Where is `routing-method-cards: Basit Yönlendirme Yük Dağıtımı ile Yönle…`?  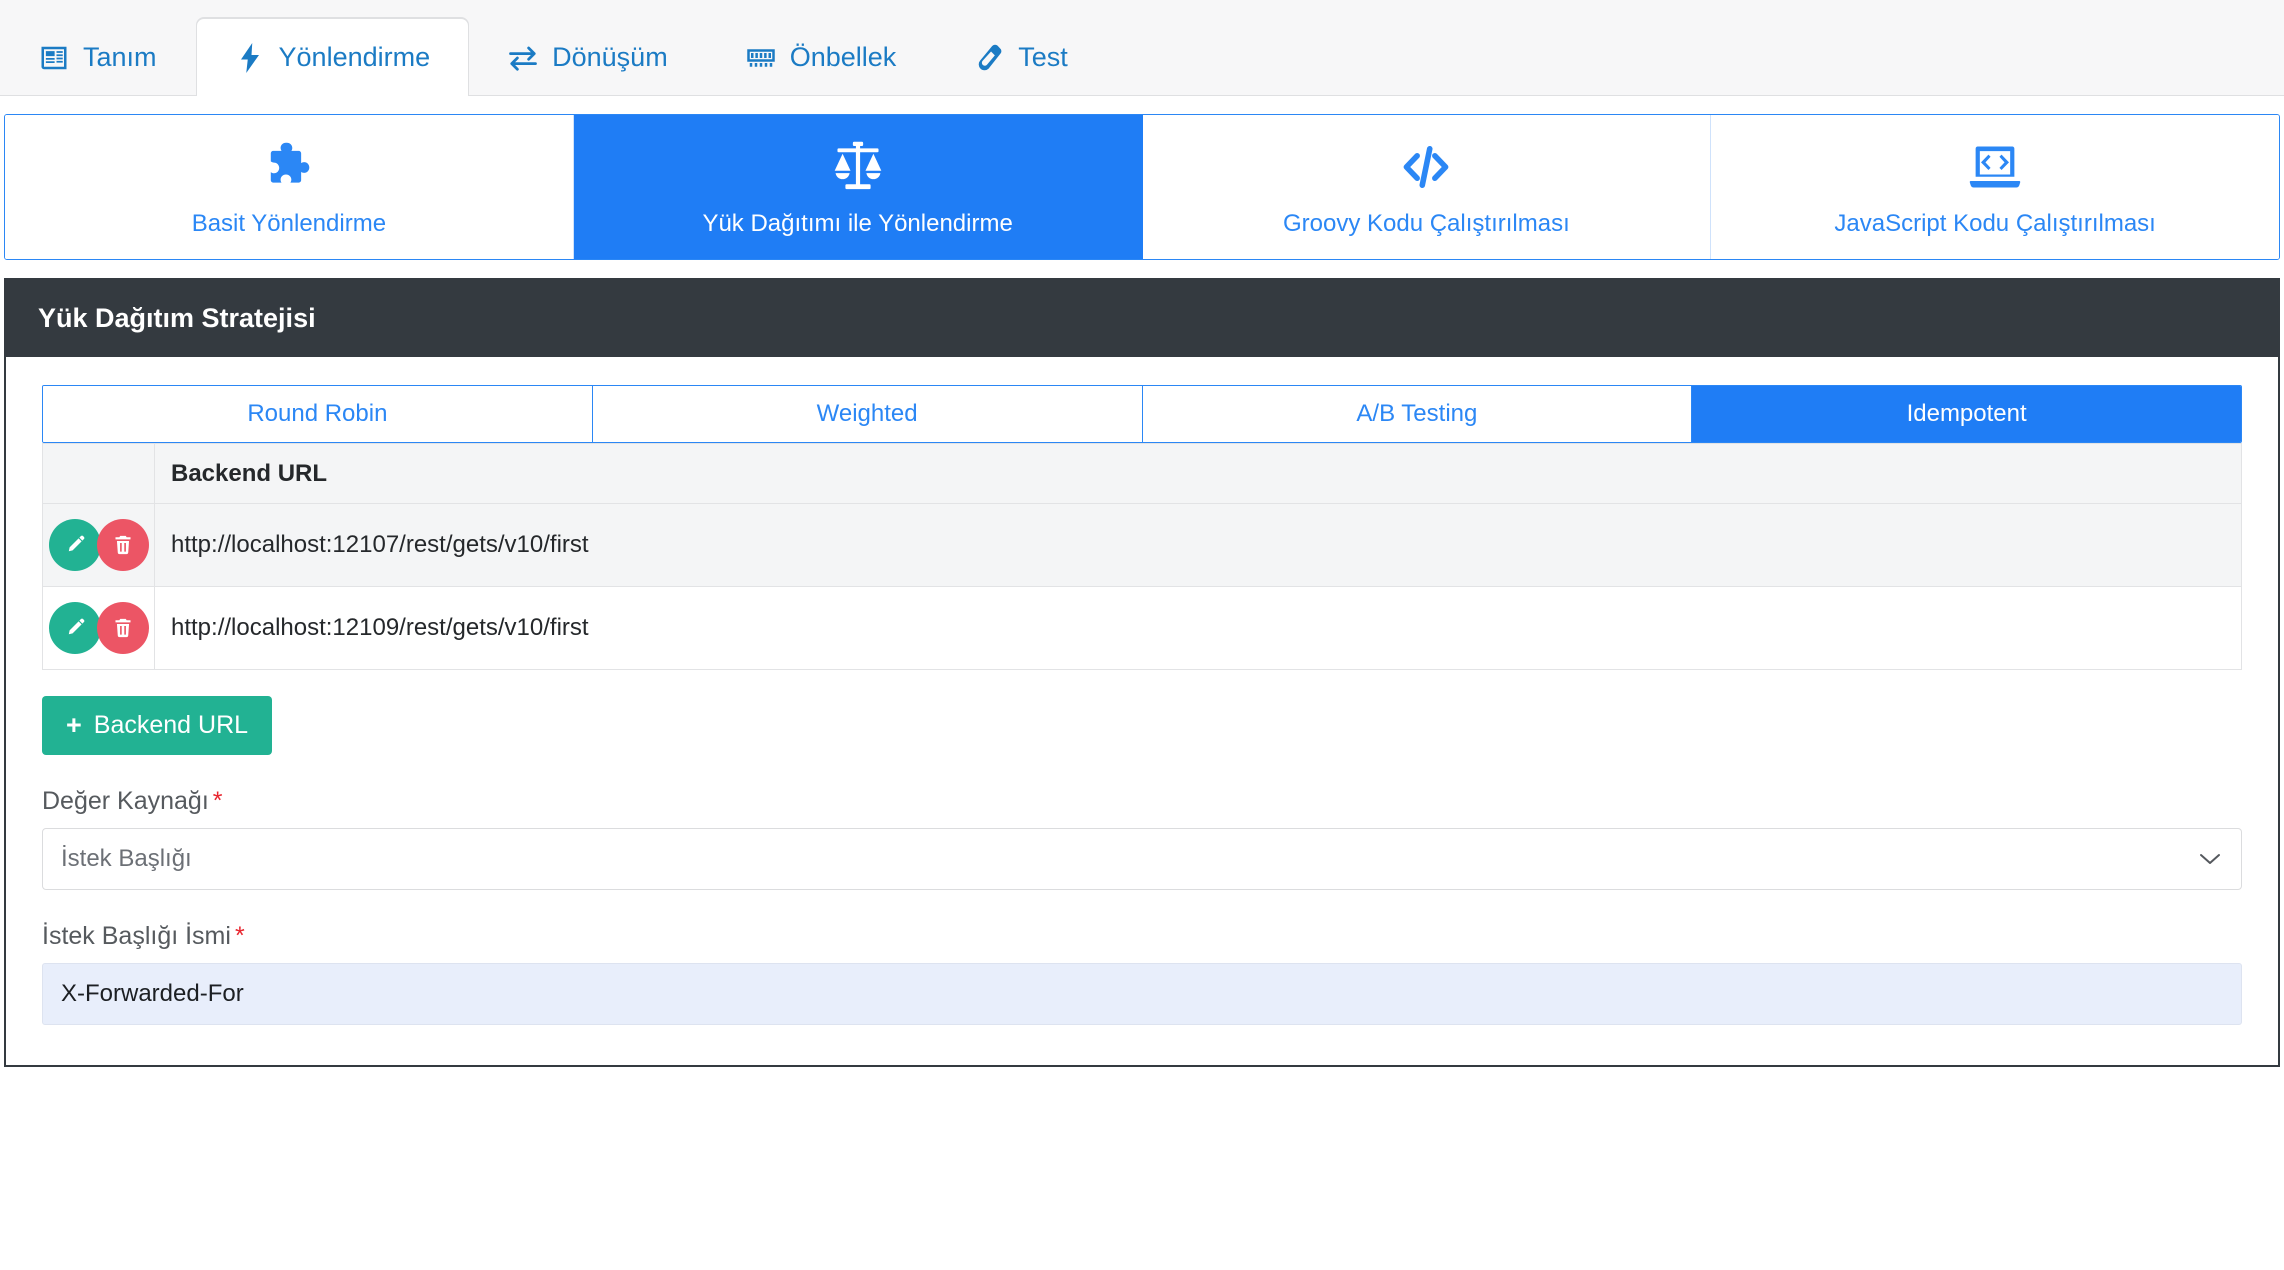
routing-method-cards: Basit Yönlendirme Yük Dağıtımı ile Yönle… is located at coordinates (1142, 187).